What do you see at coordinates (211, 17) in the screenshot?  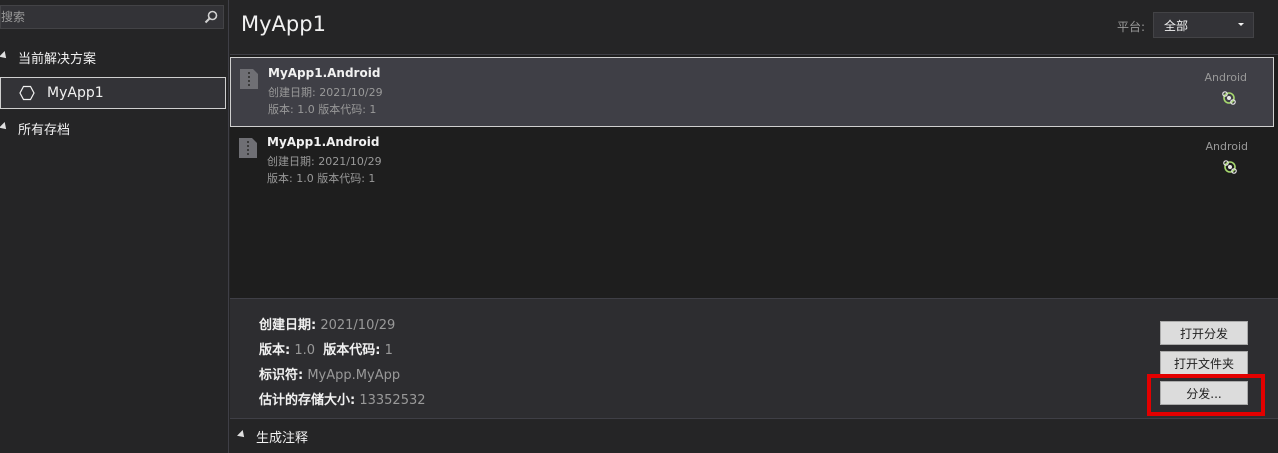 I see `search-icon` at bounding box center [211, 17].